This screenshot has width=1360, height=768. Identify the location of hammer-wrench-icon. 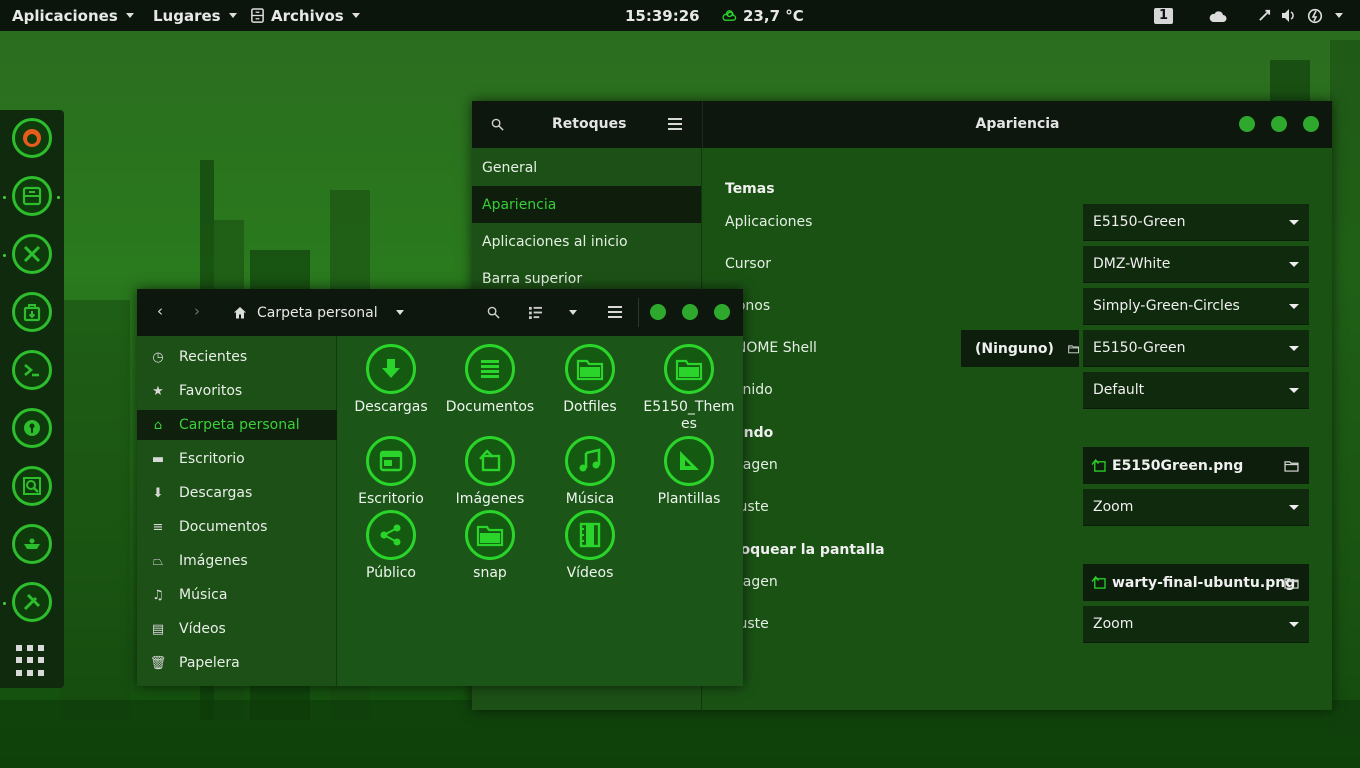
(32, 602).